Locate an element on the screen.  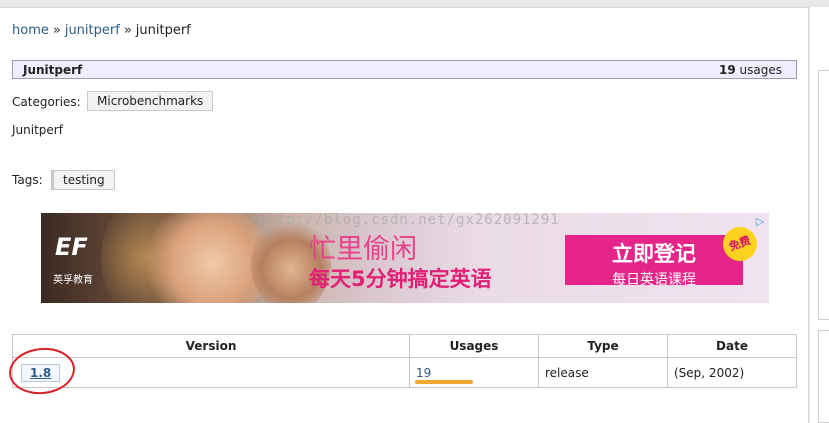
breadcrumb-current: junitperf is located at coordinates (163, 30).